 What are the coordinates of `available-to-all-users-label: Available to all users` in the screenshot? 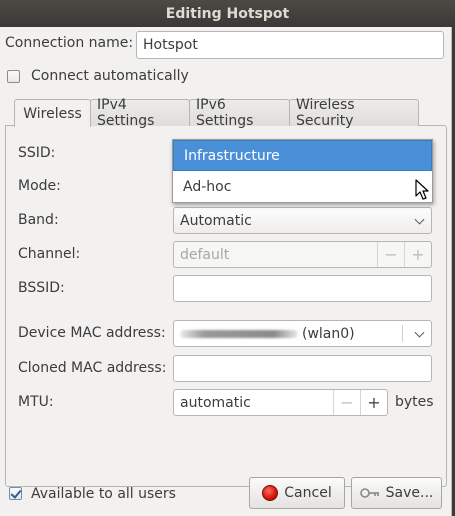 It's located at (103, 494).